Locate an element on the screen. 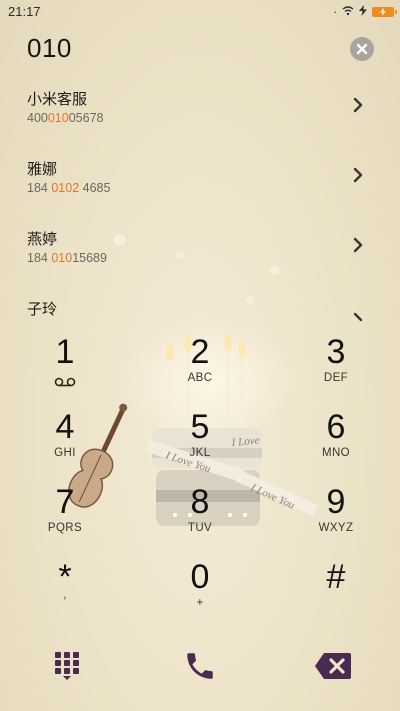 The width and height of the screenshot is (400, 711). contact-number: 40001005678 is located at coordinates (65, 118).